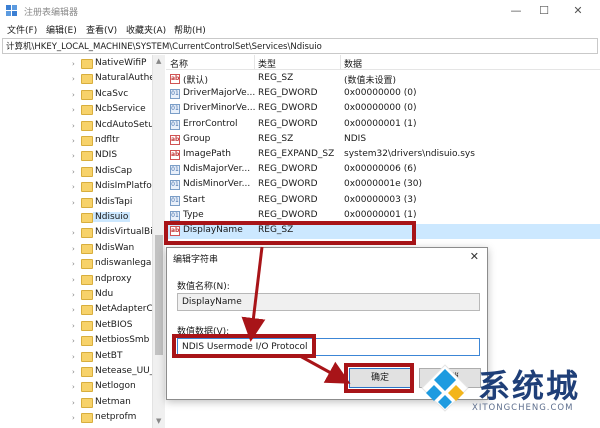 Image resolution: width=600 pixels, height=428 pixels. I want to click on tree-item: › ndiswanlegac, so click(76, 264).